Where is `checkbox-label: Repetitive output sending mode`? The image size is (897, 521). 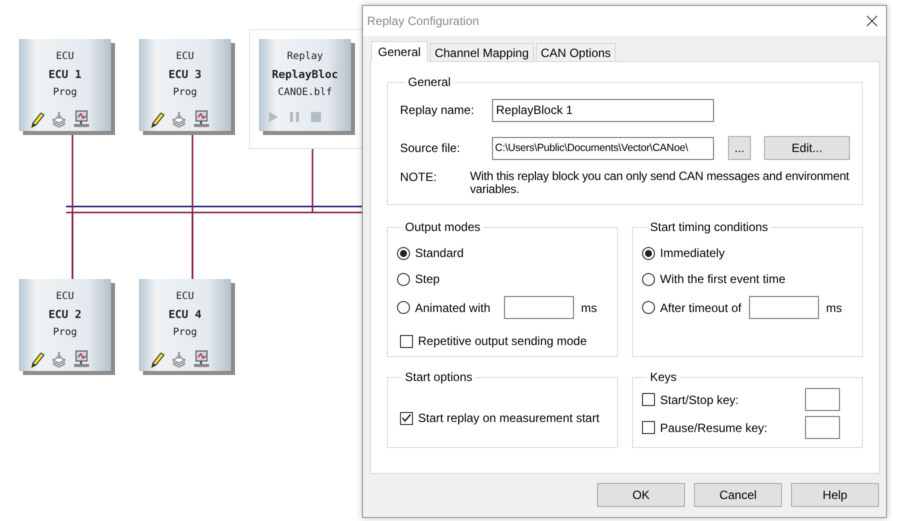
checkbox-label: Repetitive output sending mode is located at coordinates (502, 341).